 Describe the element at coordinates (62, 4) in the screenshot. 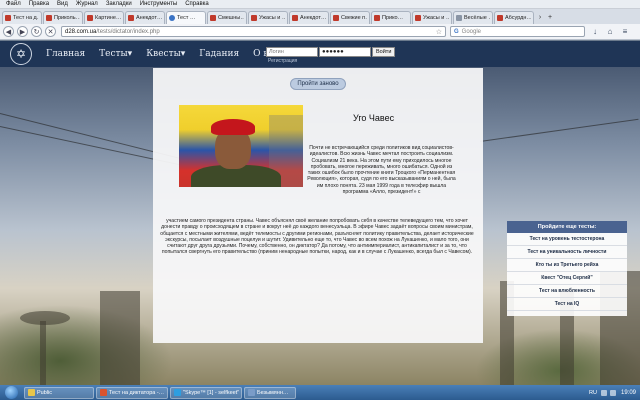

I see `menu-view: Вид` at that location.